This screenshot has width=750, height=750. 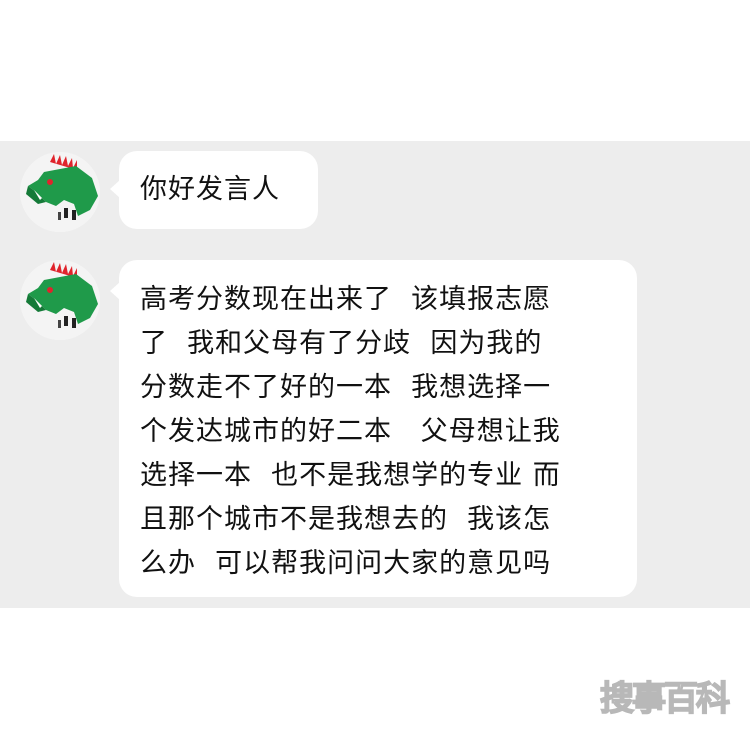 I want to click on message-line: 个发达城市的好二本 父母想让我, so click(x=350, y=431).